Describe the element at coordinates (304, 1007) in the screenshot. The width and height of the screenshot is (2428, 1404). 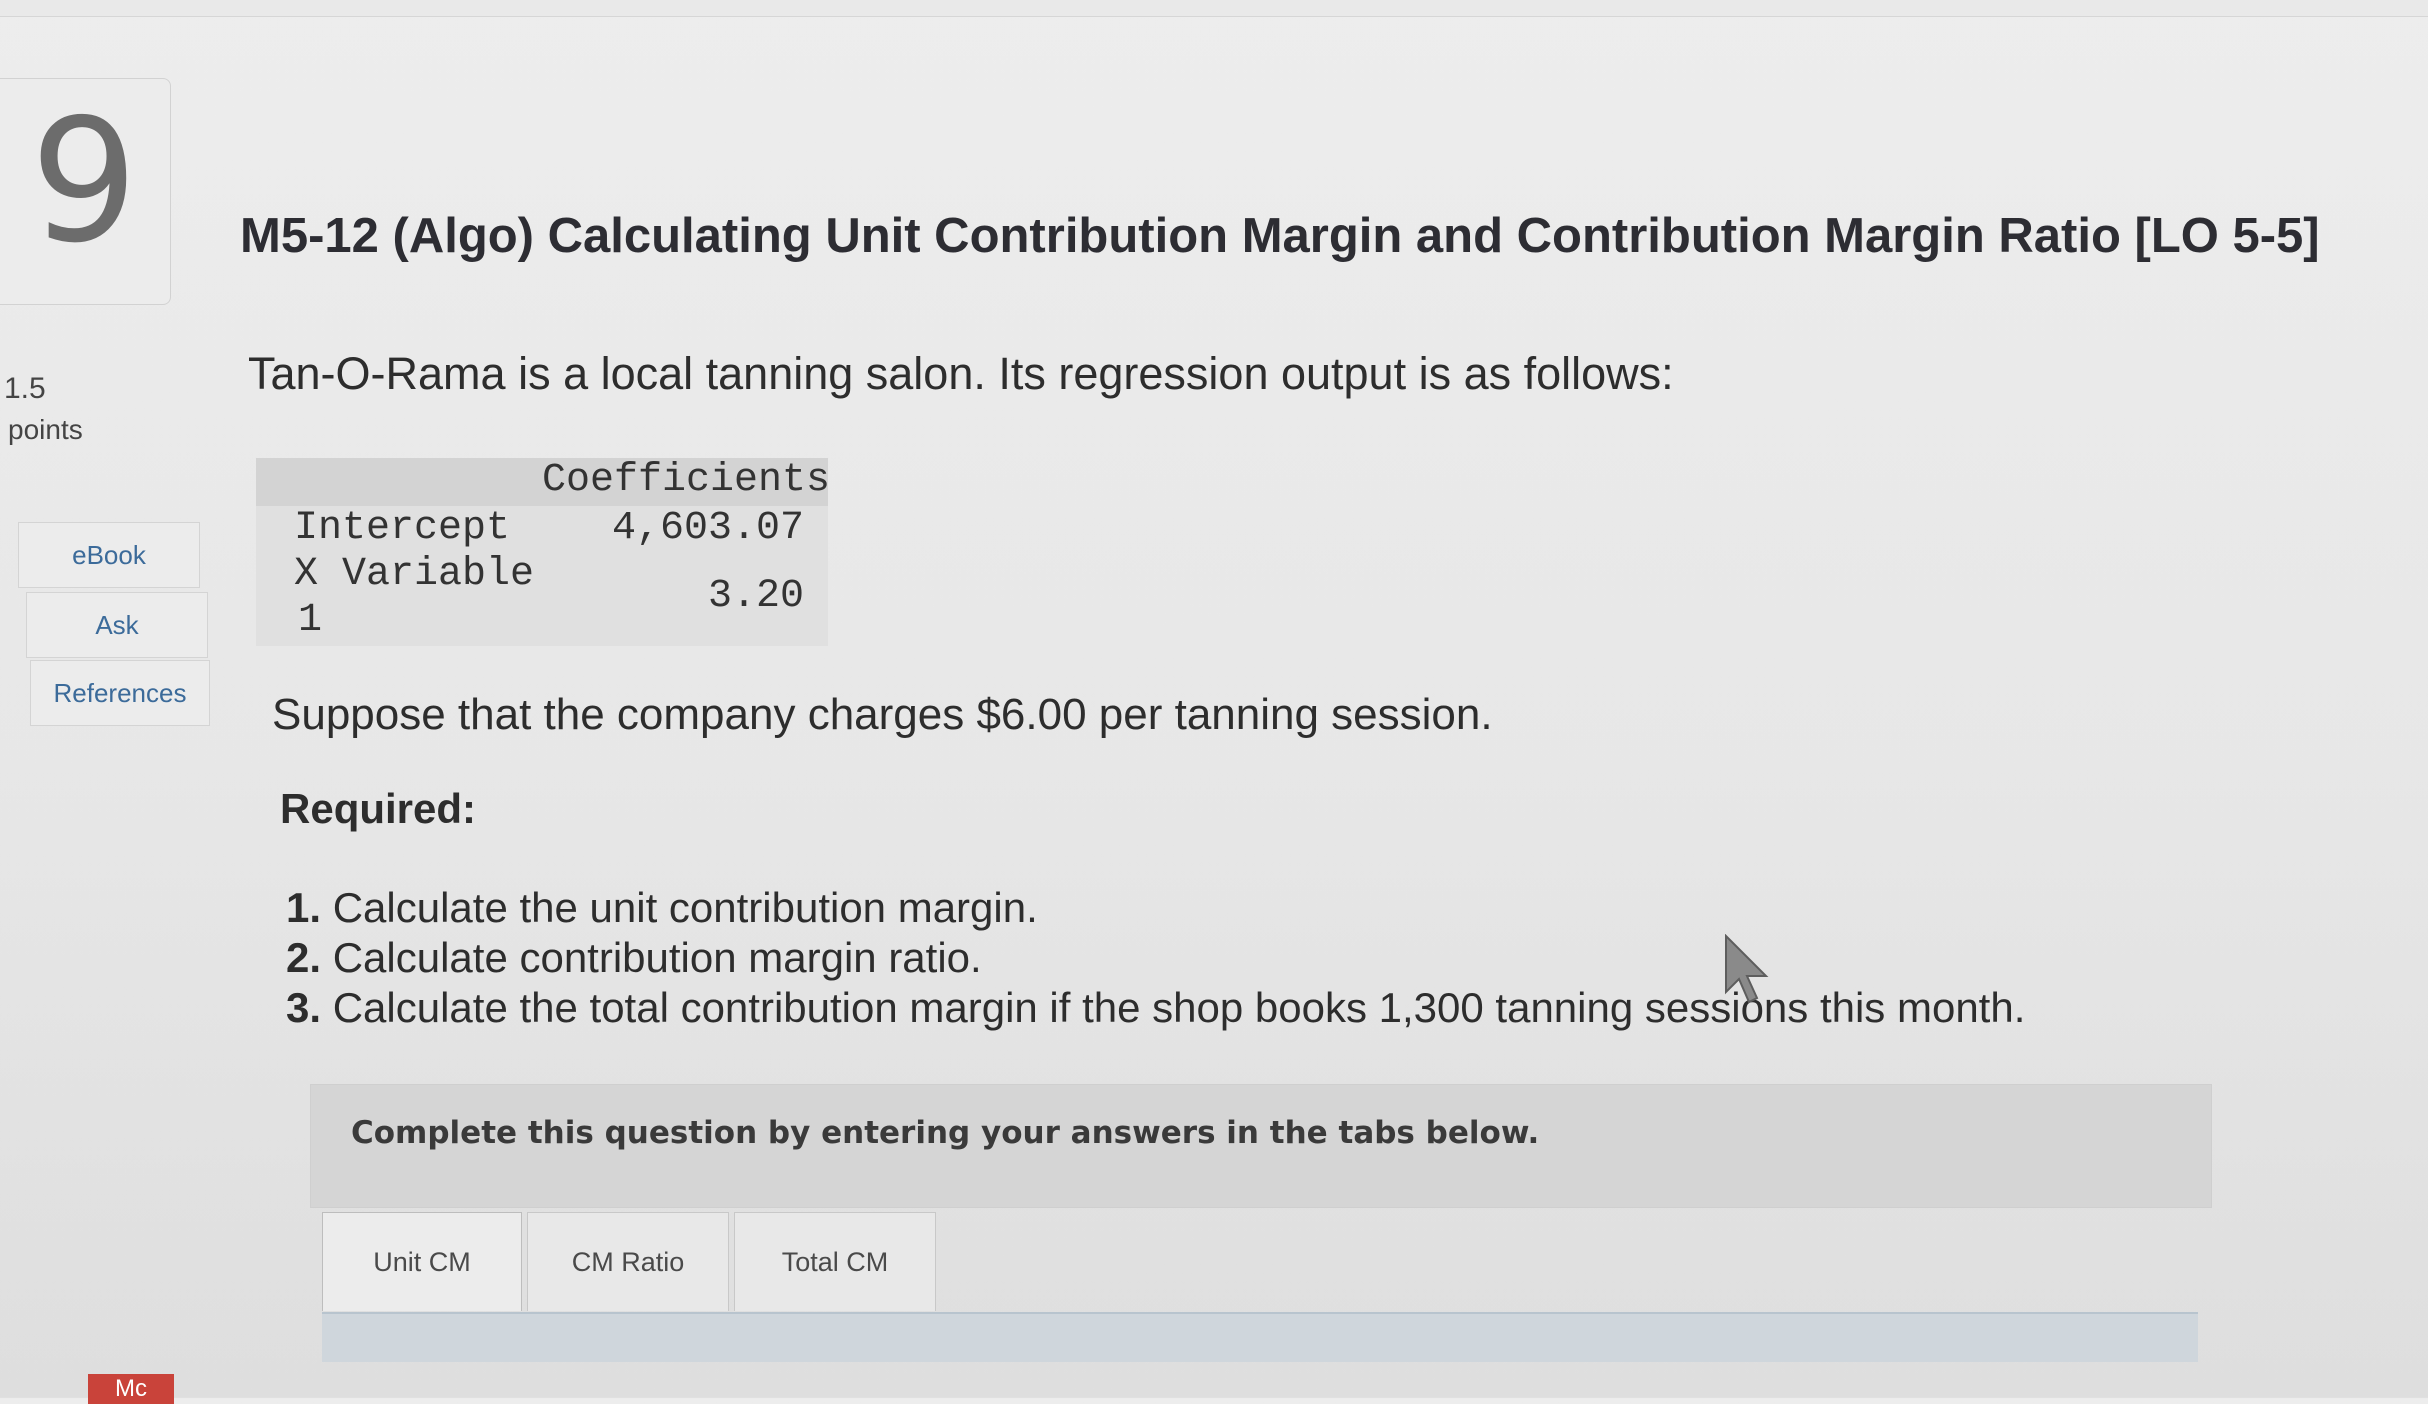
I see `requirement-number: 3.` at that location.